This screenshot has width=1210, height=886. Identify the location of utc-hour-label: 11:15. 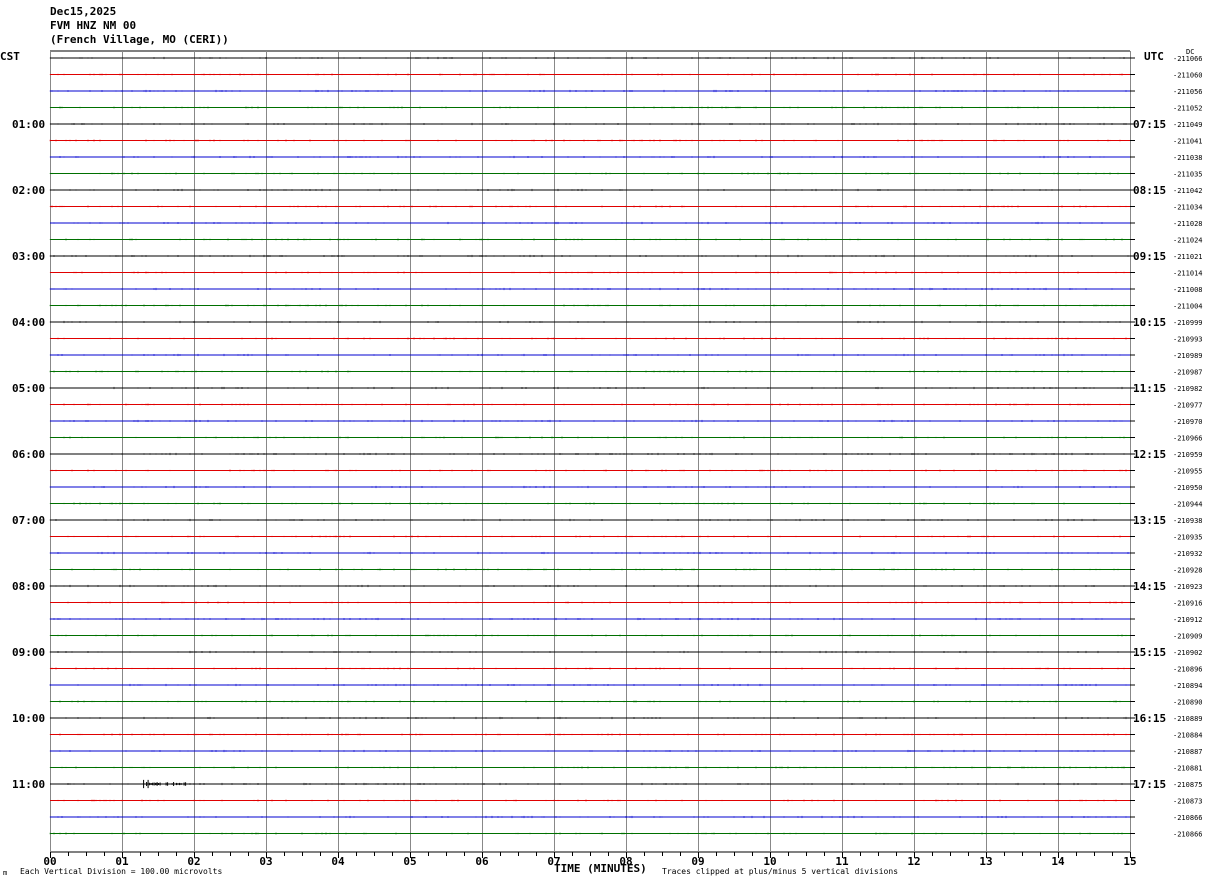
(1149, 388).